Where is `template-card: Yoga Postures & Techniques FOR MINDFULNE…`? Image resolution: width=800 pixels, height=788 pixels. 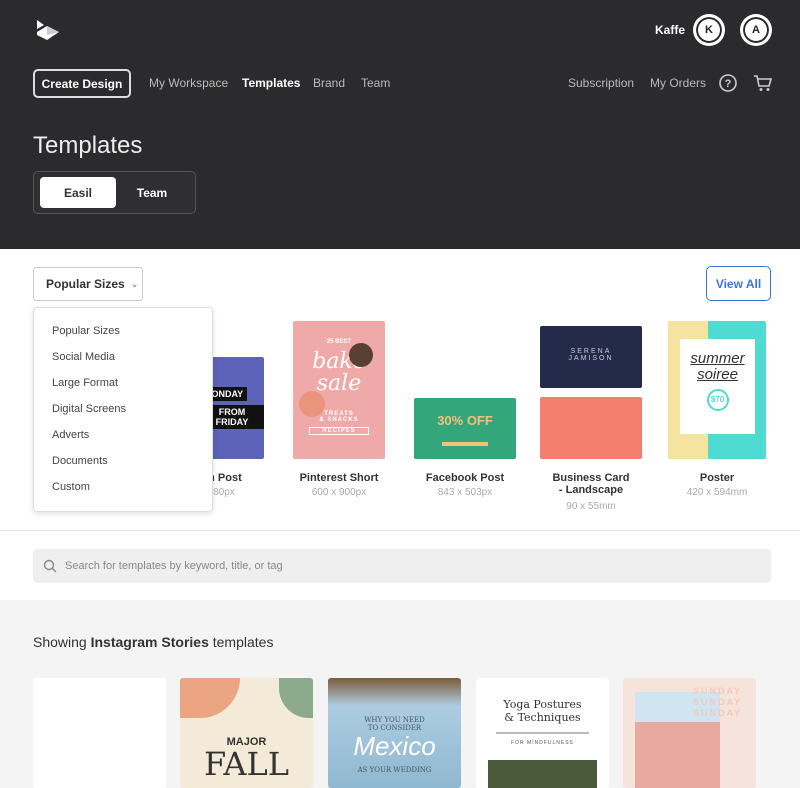
template-card: Yoga Postures & Techniques FOR MINDFULNE… is located at coordinates (542, 733).